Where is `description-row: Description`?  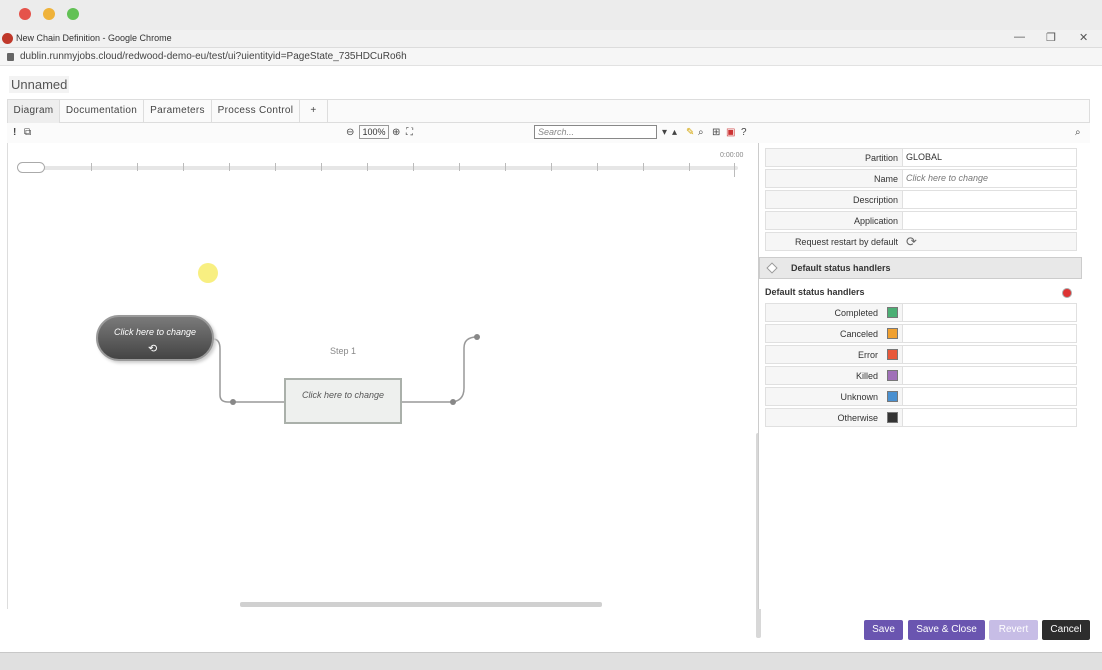
description-row: Description is located at coordinates (921, 199).